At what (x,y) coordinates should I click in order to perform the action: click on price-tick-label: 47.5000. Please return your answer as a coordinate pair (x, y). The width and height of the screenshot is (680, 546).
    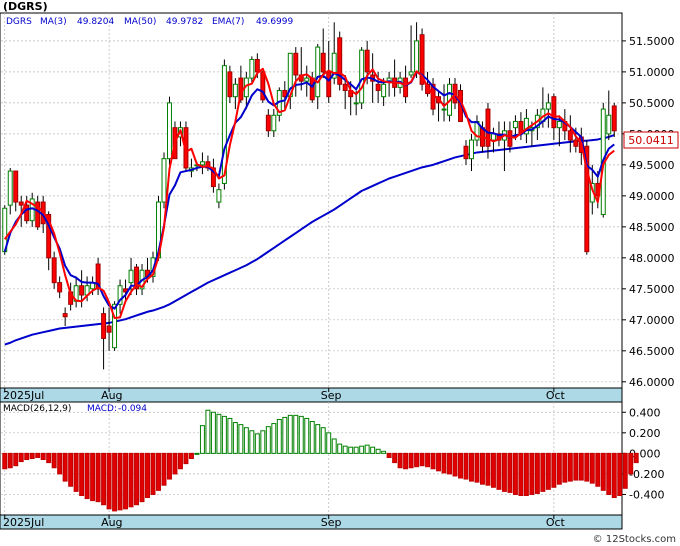
    Looking at the image, I should click on (652, 289).